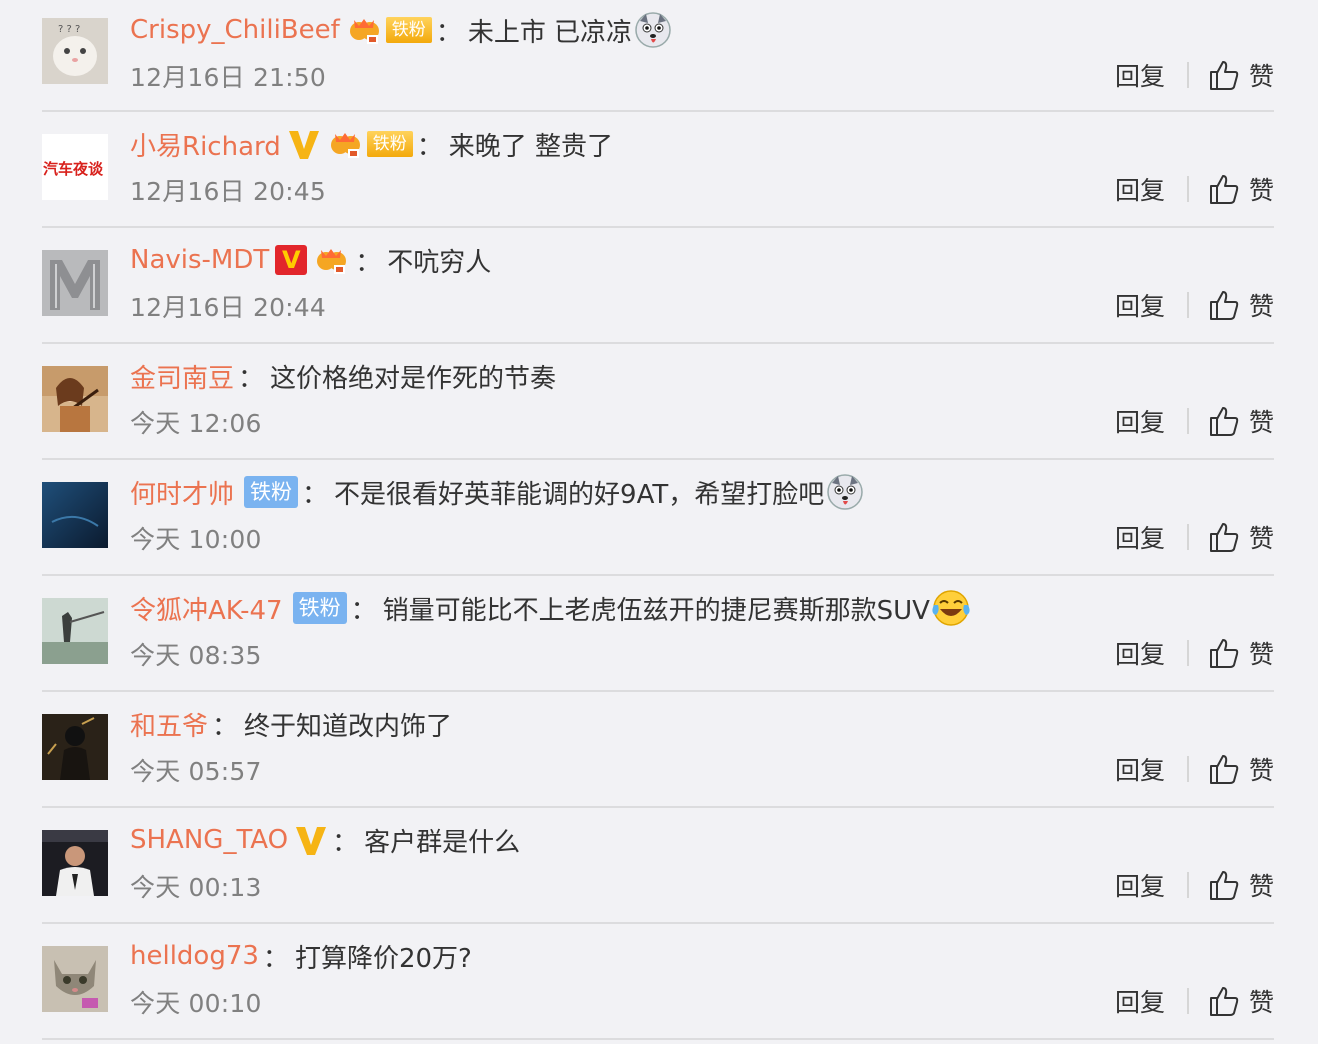  I want to click on avatar: 汽车夜谈, so click(75, 167).